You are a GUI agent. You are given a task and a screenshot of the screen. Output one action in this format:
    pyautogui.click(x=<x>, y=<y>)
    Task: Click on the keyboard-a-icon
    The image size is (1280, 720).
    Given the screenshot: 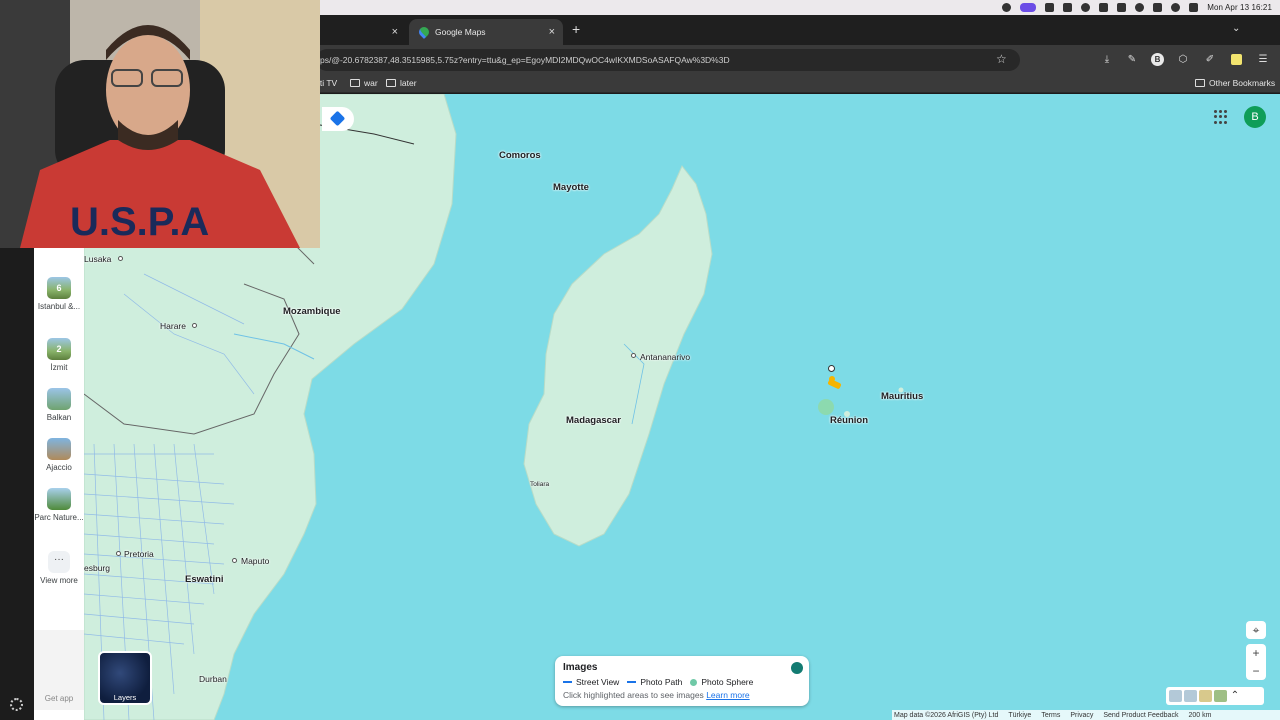 What is the action you would take?
    pyautogui.click(x=1122, y=7)
    